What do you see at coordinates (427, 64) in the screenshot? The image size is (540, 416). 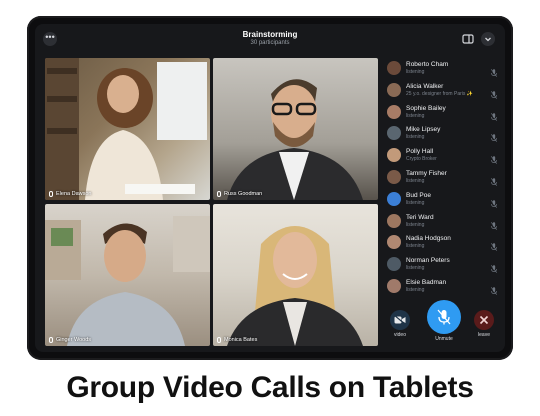 I see `participant-name: Roberto Cham` at bounding box center [427, 64].